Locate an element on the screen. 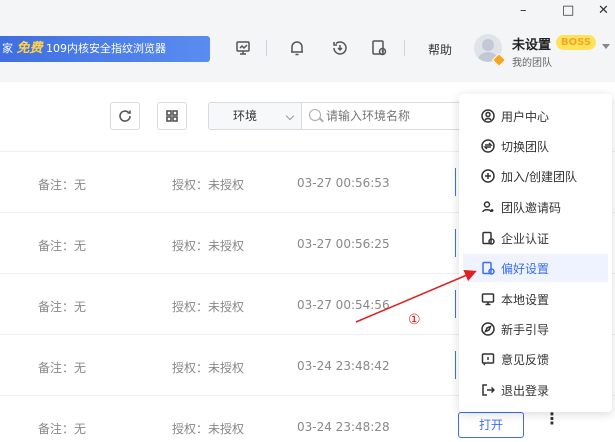 The image size is (615, 442). user-circle-icon is located at coordinates (488, 116).